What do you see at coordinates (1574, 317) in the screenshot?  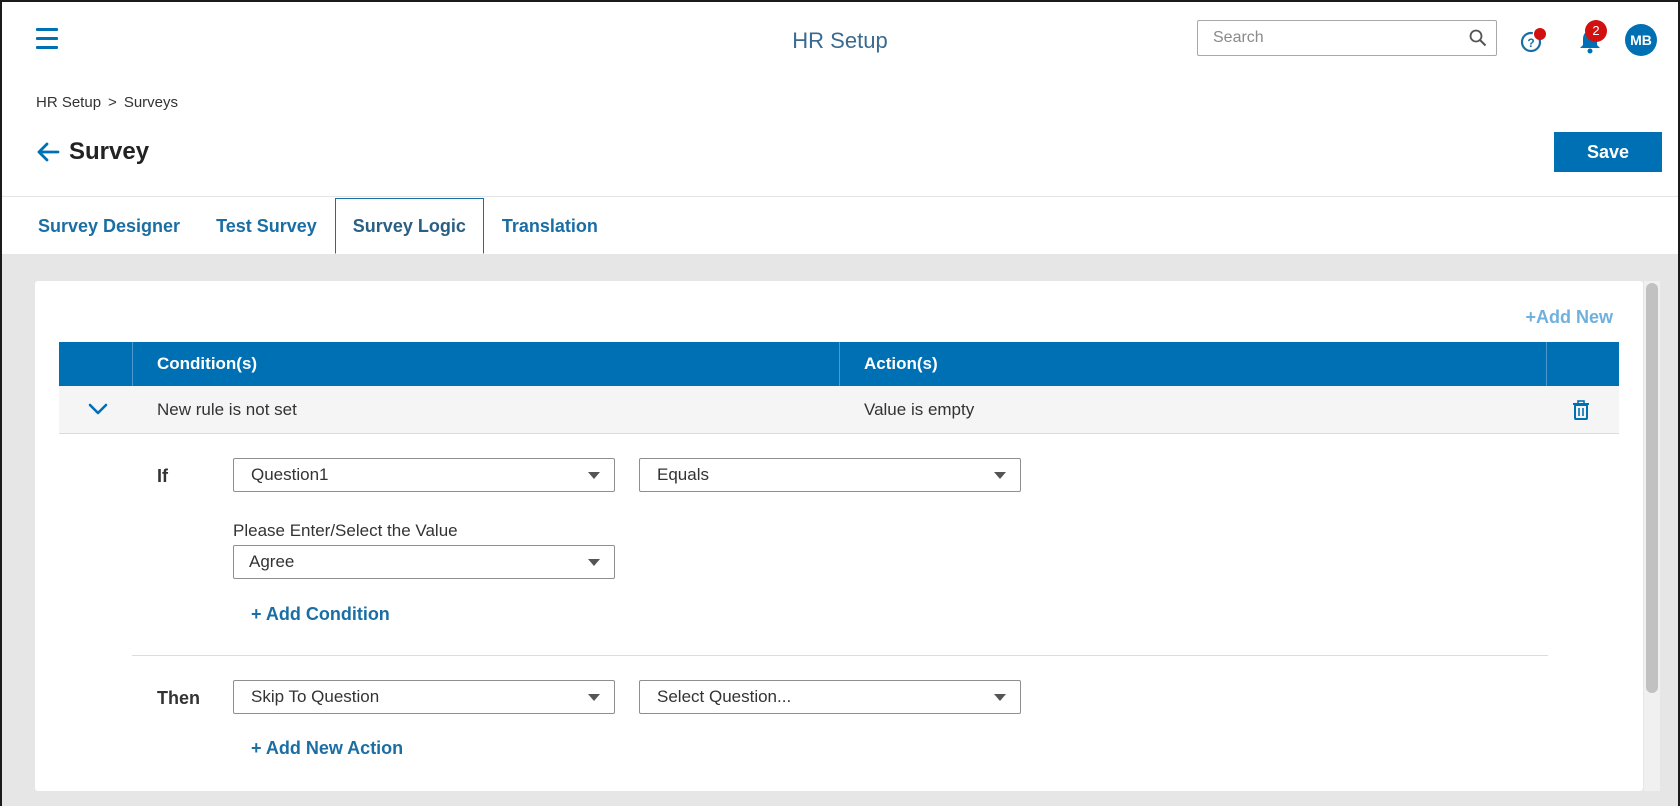 I see `add-new-label: Add New` at bounding box center [1574, 317].